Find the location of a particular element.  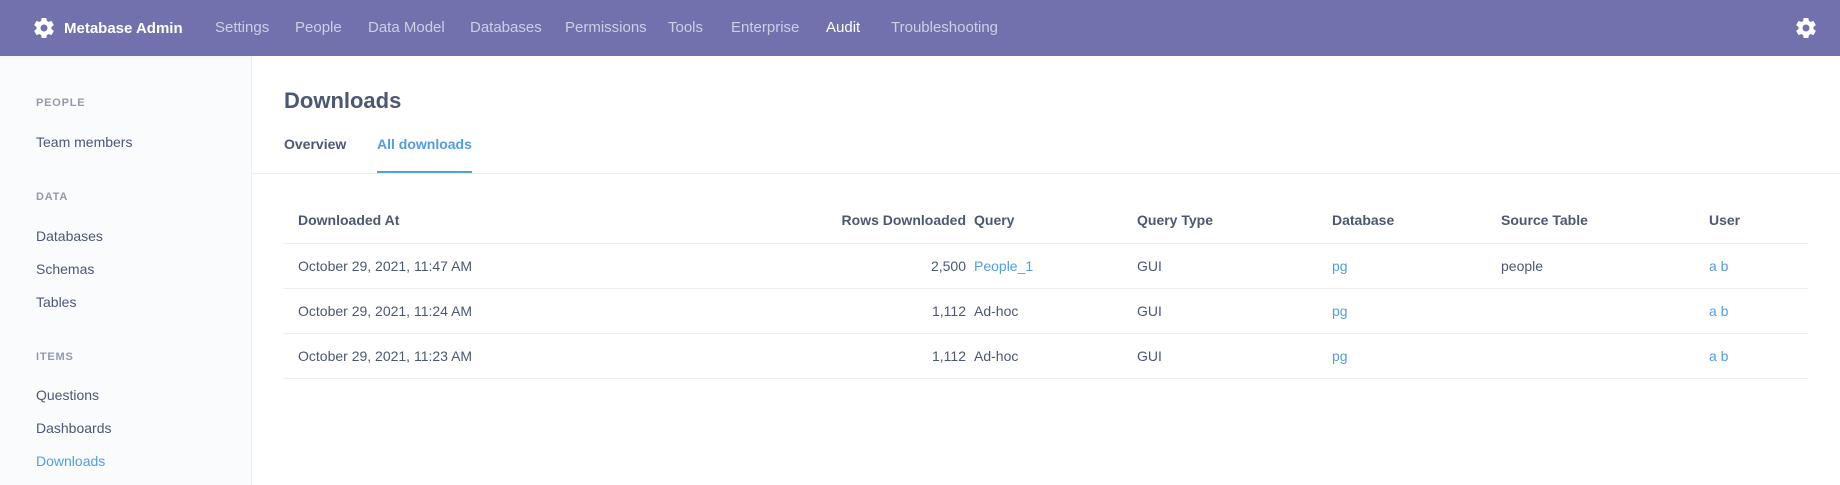

sidebar-item-questions: Questions is located at coordinates (67, 395).